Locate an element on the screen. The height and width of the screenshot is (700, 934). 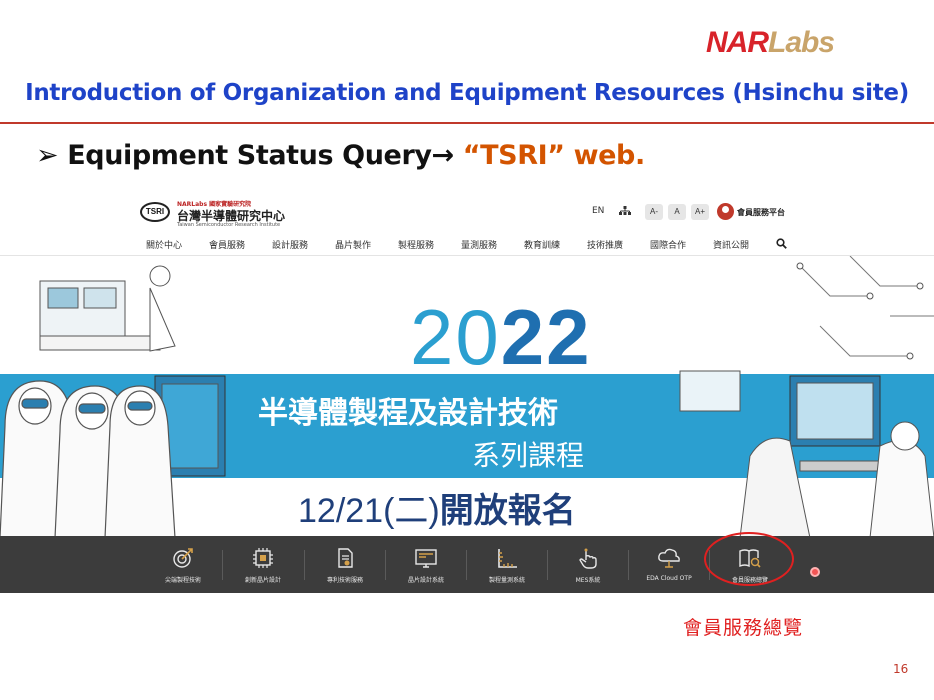
banner-course-subtitle: 系列課程 is located at coordinates (528, 455).